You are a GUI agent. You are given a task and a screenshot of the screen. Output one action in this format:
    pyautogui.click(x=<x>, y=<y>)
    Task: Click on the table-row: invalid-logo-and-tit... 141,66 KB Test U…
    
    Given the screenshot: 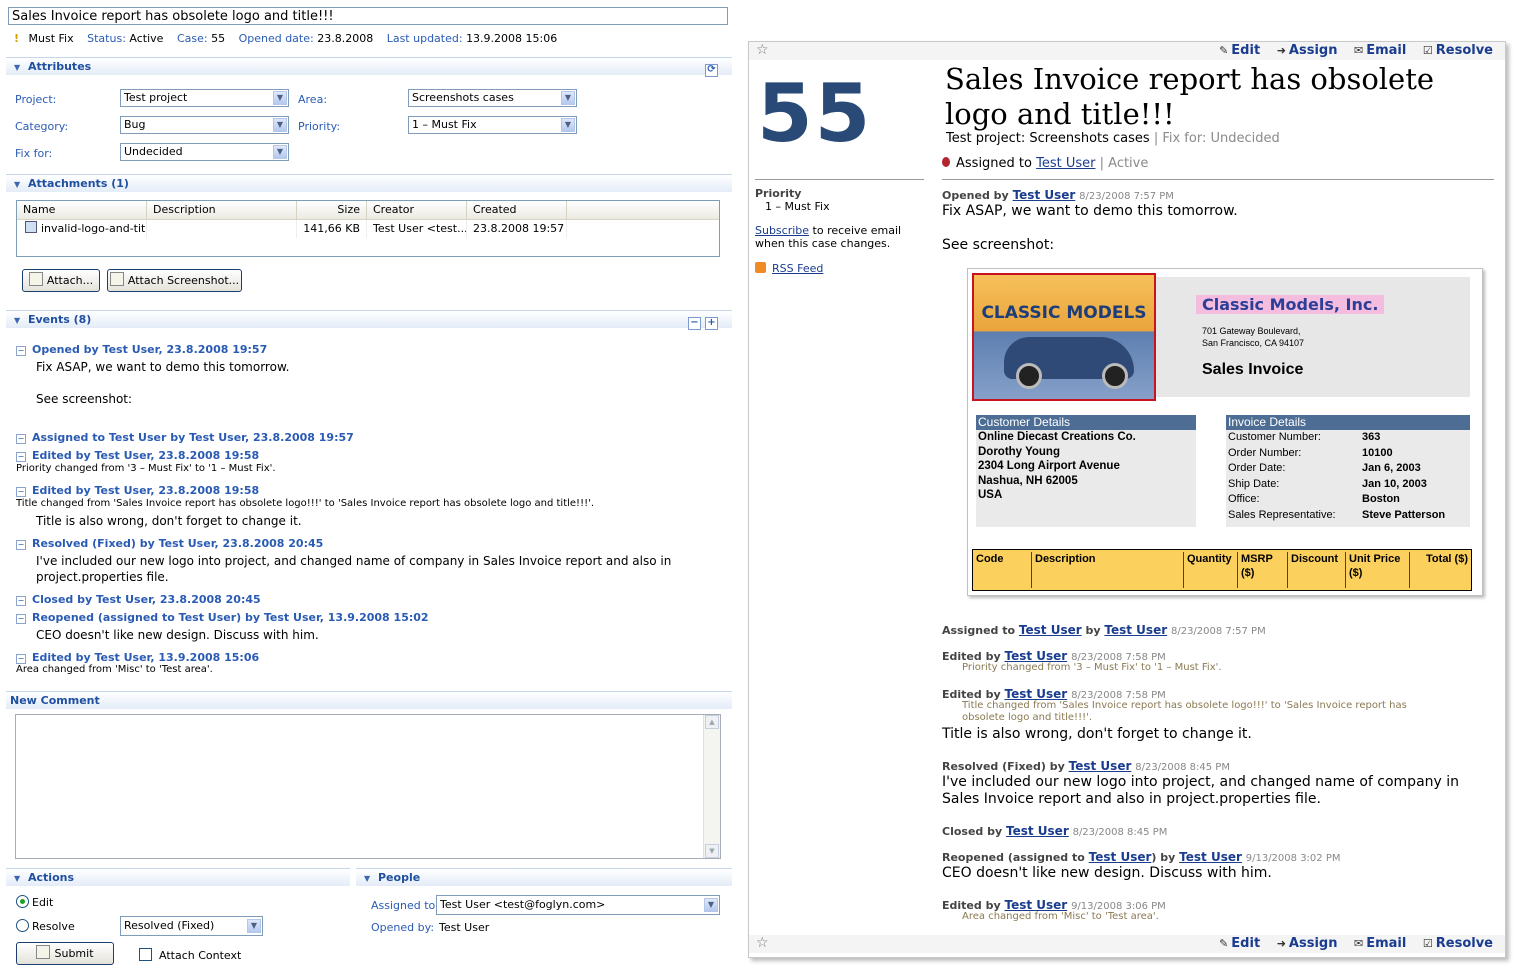 What is the action you would take?
    pyautogui.click(x=368, y=229)
    